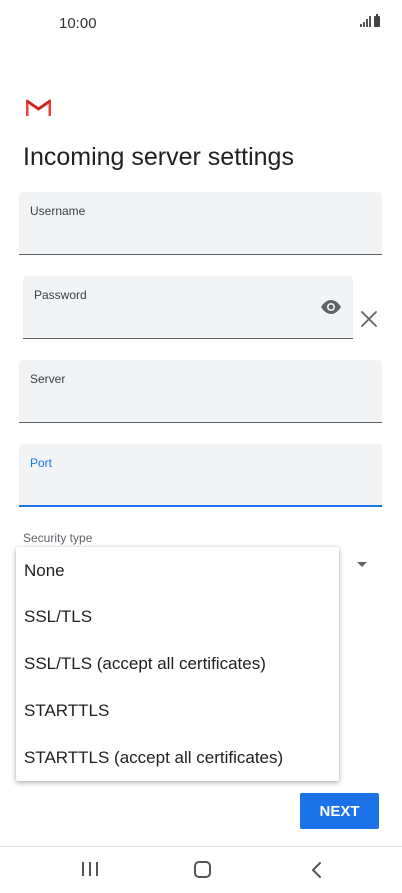 This screenshot has height=893, width=402. I want to click on menu-item-starttls-accept-all: STARTTLS (accept all certificates), so click(177, 758).